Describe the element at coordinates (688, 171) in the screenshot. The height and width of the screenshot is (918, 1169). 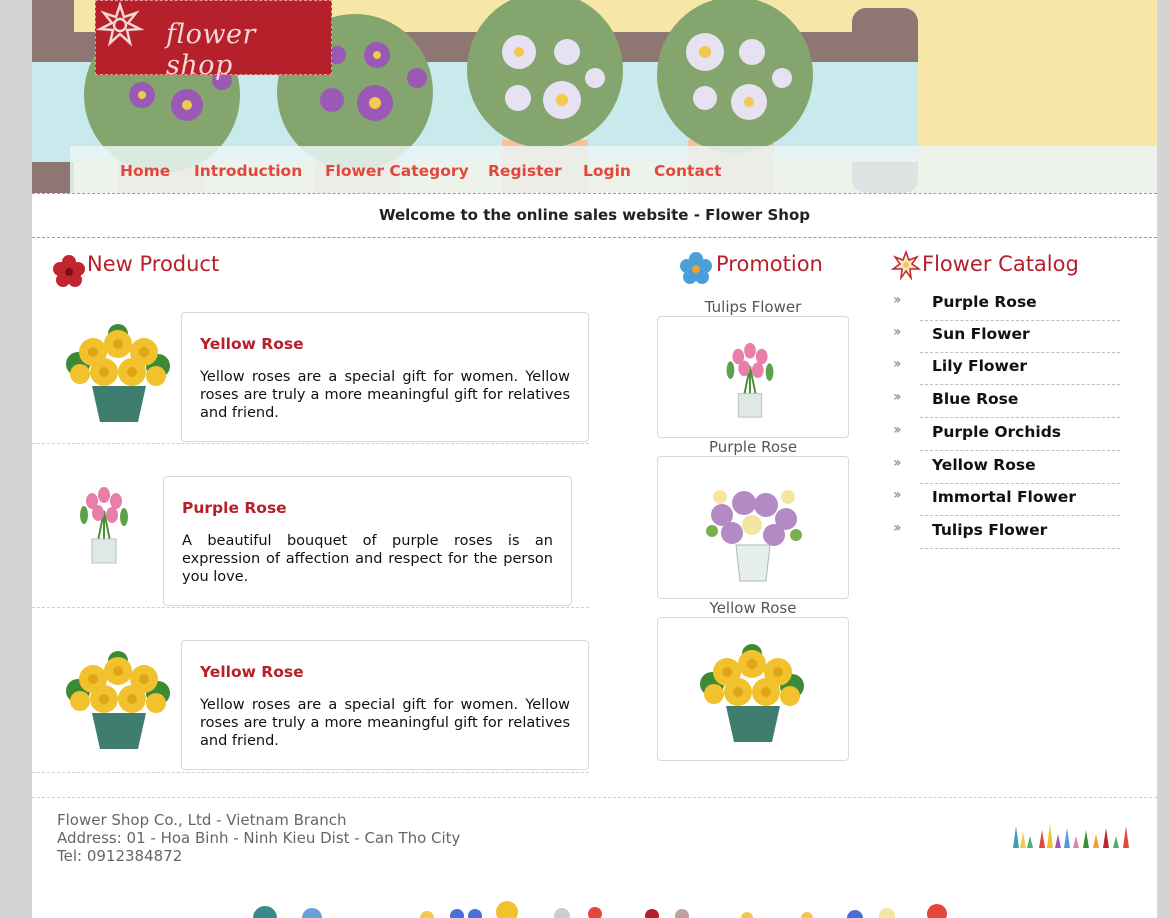
I see `nav-contact: Contact` at that location.